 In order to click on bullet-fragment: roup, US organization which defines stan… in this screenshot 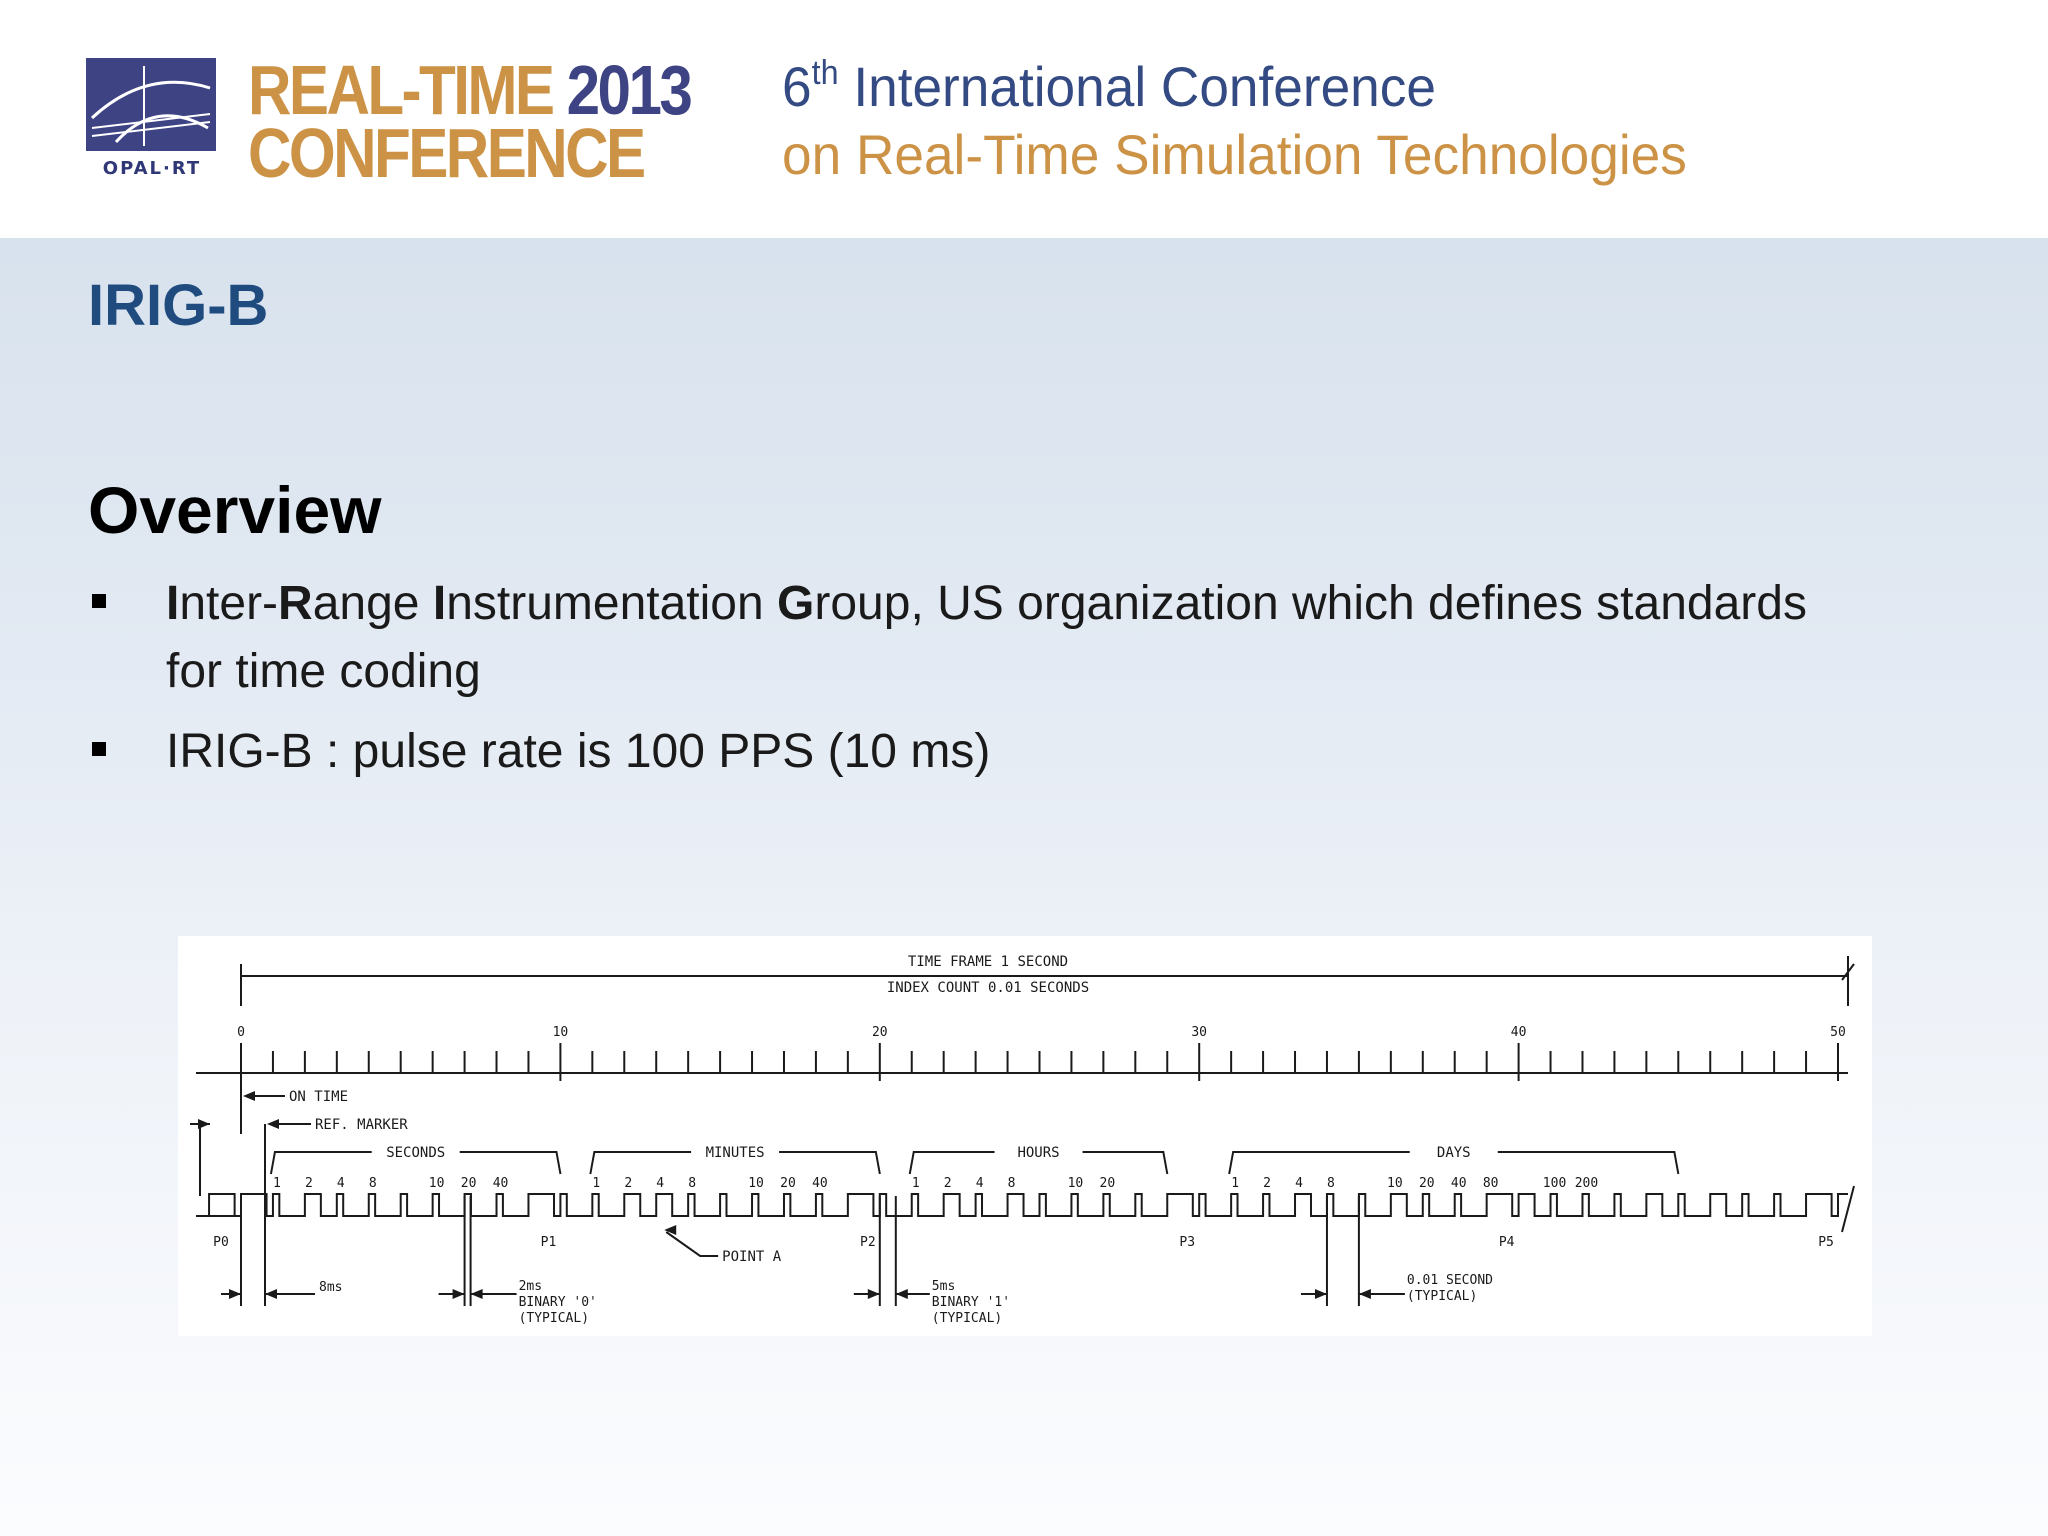, I will do `click(1310, 603)`.